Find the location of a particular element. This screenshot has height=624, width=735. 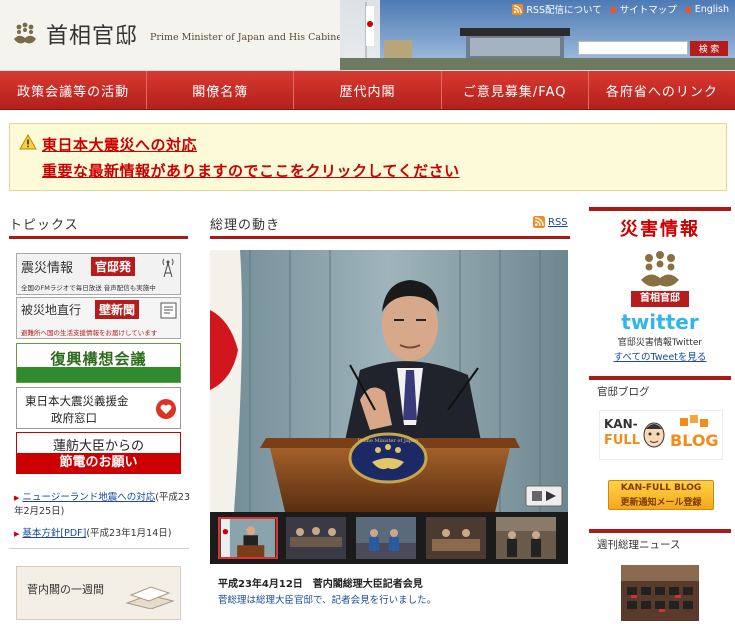

diet-session-photo is located at coordinates (660, 593).